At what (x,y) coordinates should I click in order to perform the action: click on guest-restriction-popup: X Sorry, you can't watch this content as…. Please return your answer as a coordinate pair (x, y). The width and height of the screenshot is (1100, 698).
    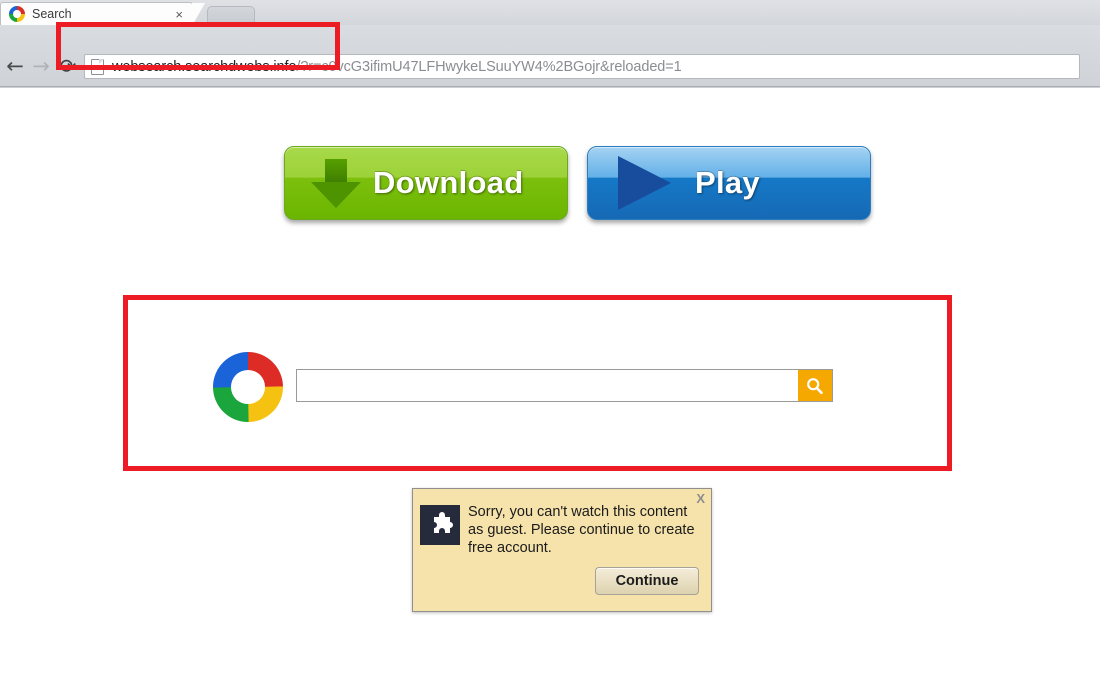
    Looking at the image, I should click on (562, 550).